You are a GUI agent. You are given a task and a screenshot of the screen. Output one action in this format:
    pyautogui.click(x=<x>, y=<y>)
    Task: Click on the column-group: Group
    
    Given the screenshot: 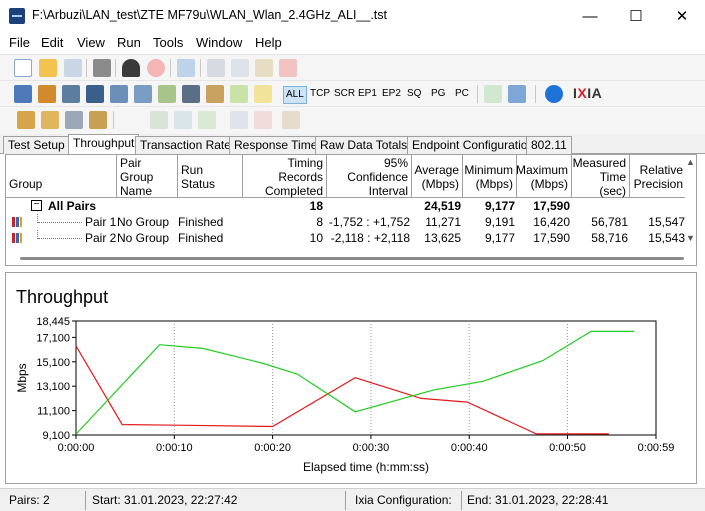 What is the action you would take?
    pyautogui.click(x=61, y=176)
    